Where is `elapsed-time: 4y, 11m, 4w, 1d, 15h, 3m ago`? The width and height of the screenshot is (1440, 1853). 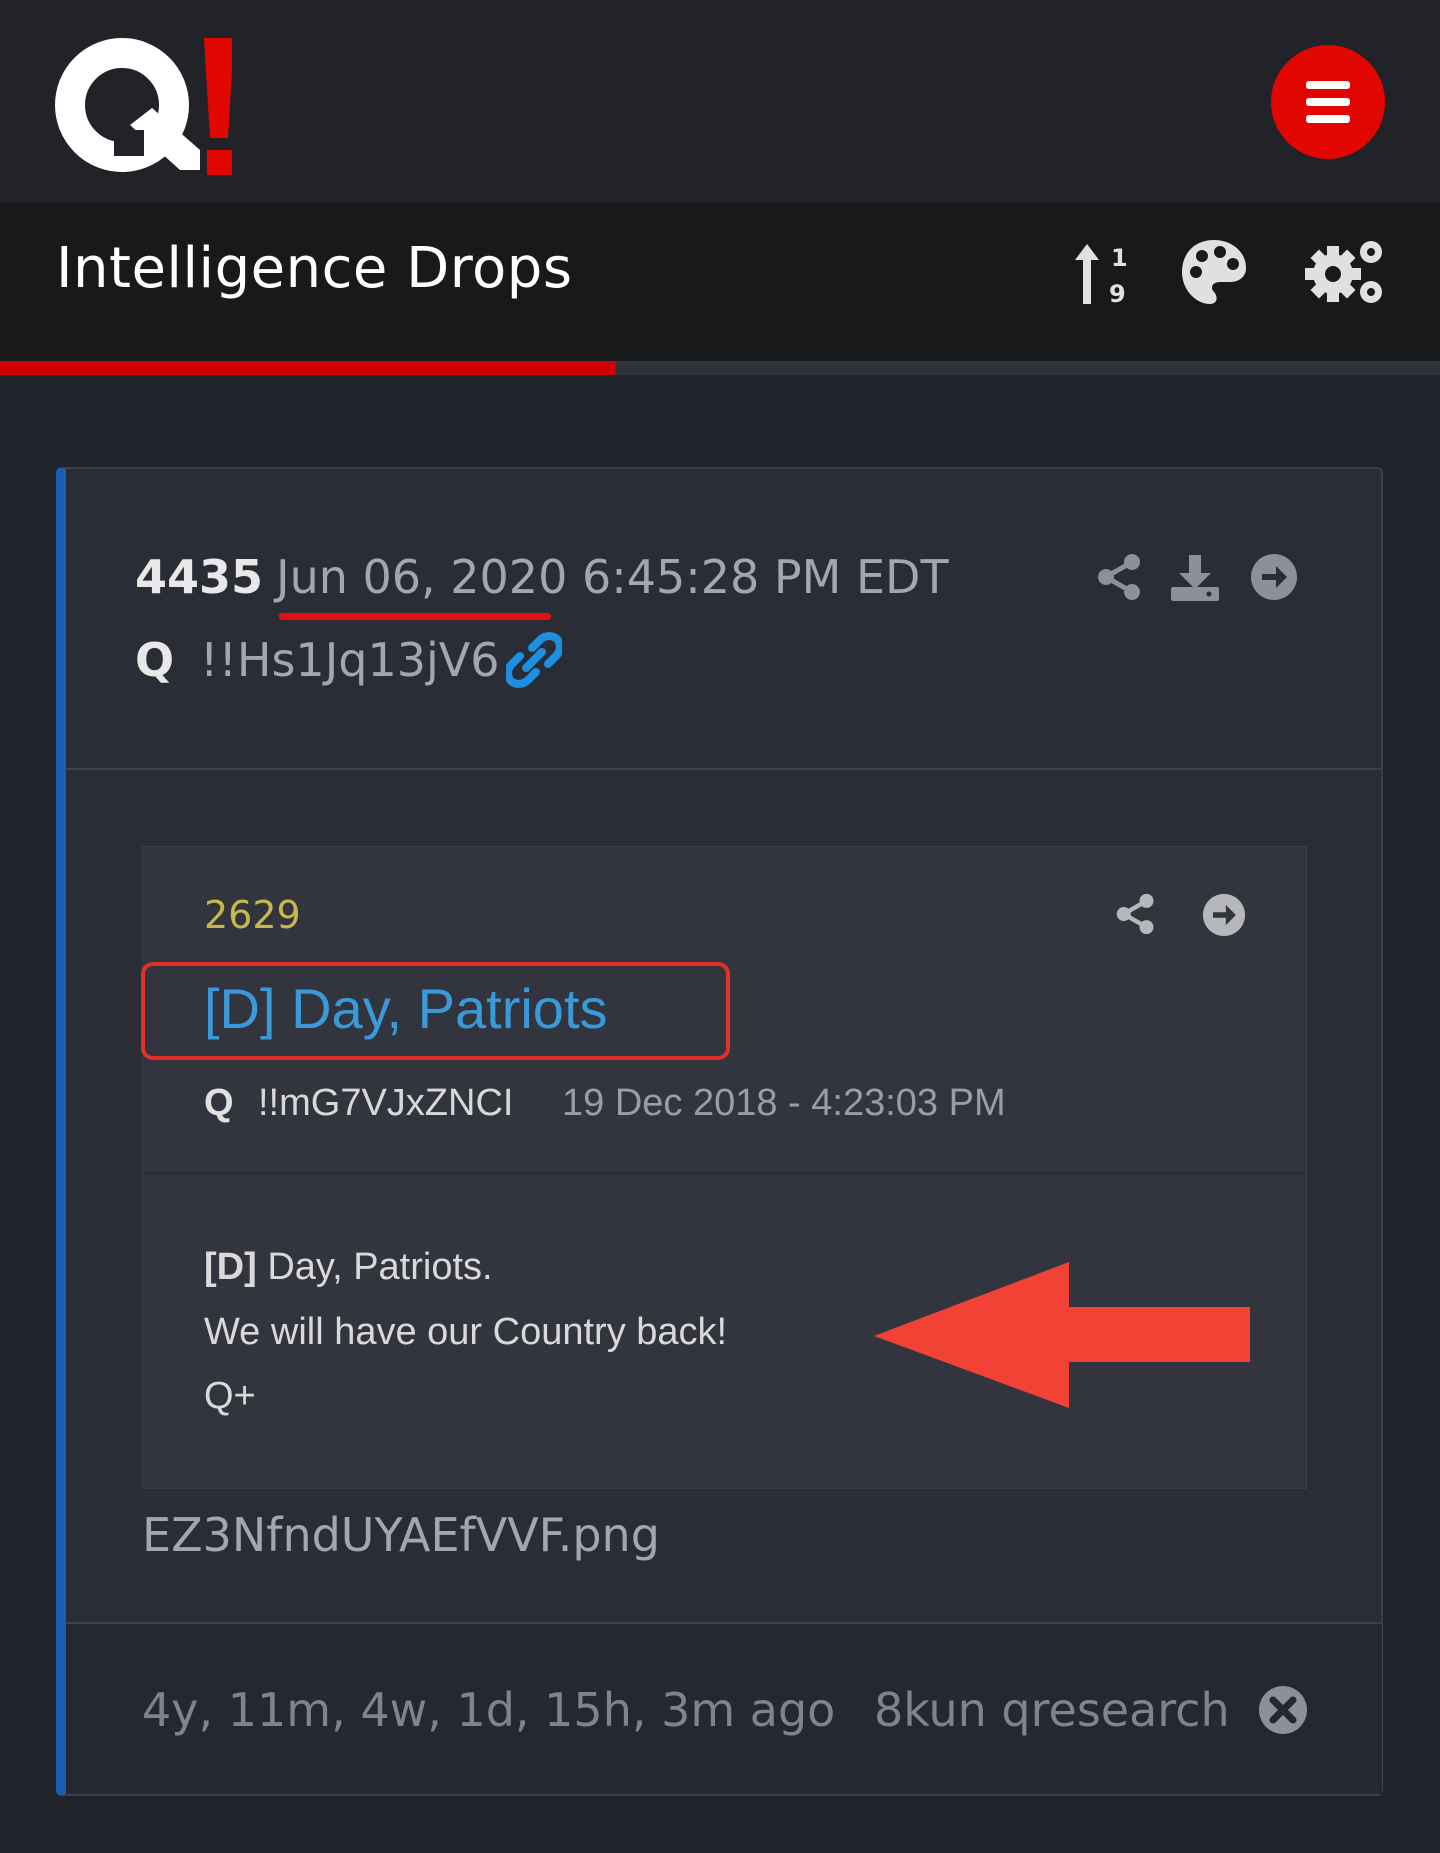
elapsed-time: 4y, 11m, 4w, 1d, 15h, 3m ago is located at coordinates (489, 1710).